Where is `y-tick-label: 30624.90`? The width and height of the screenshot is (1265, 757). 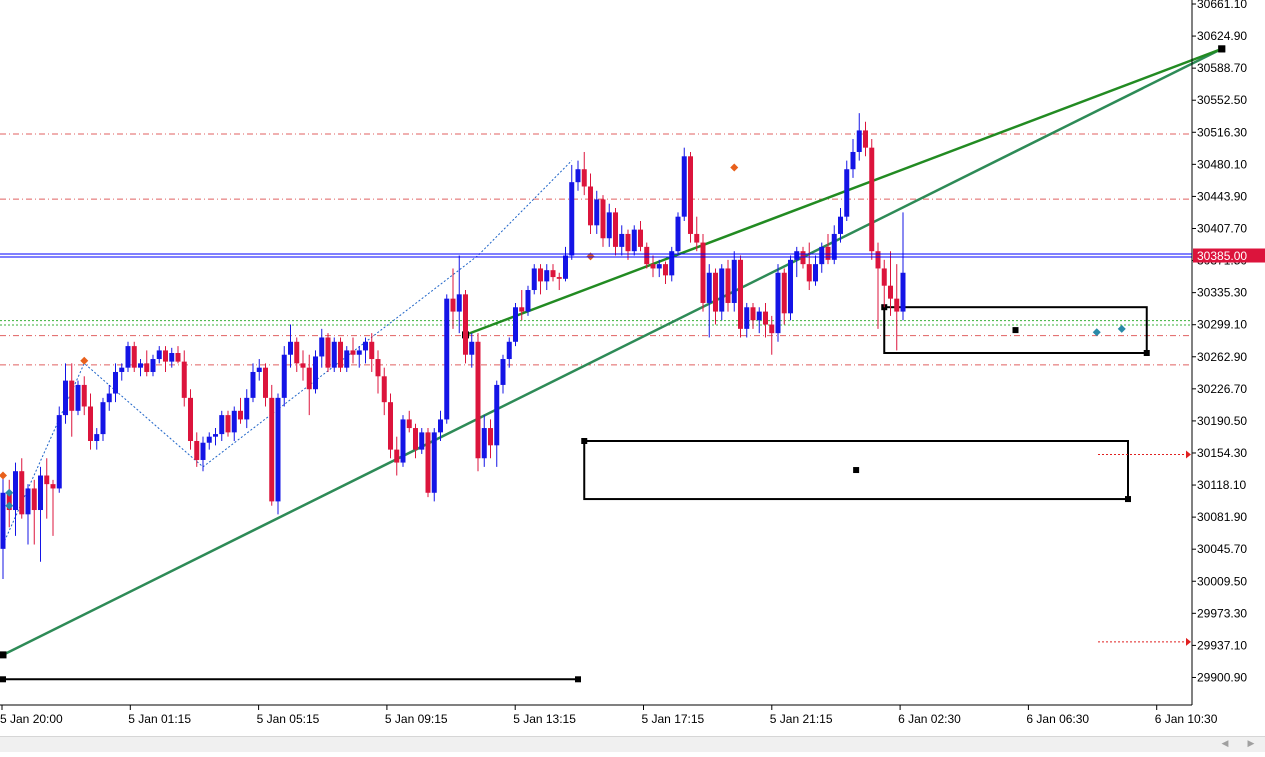 y-tick-label: 30624.90 is located at coordinates (1222, 36).